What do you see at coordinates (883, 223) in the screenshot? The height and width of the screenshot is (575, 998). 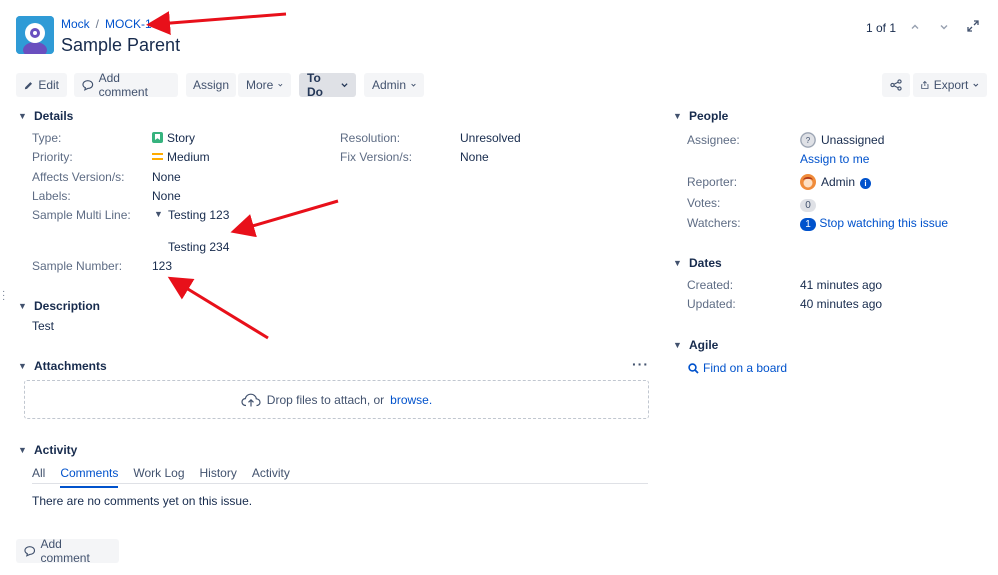 I see `stop-watching-link: Stop watching this issue` at bounding box center [883, 223].